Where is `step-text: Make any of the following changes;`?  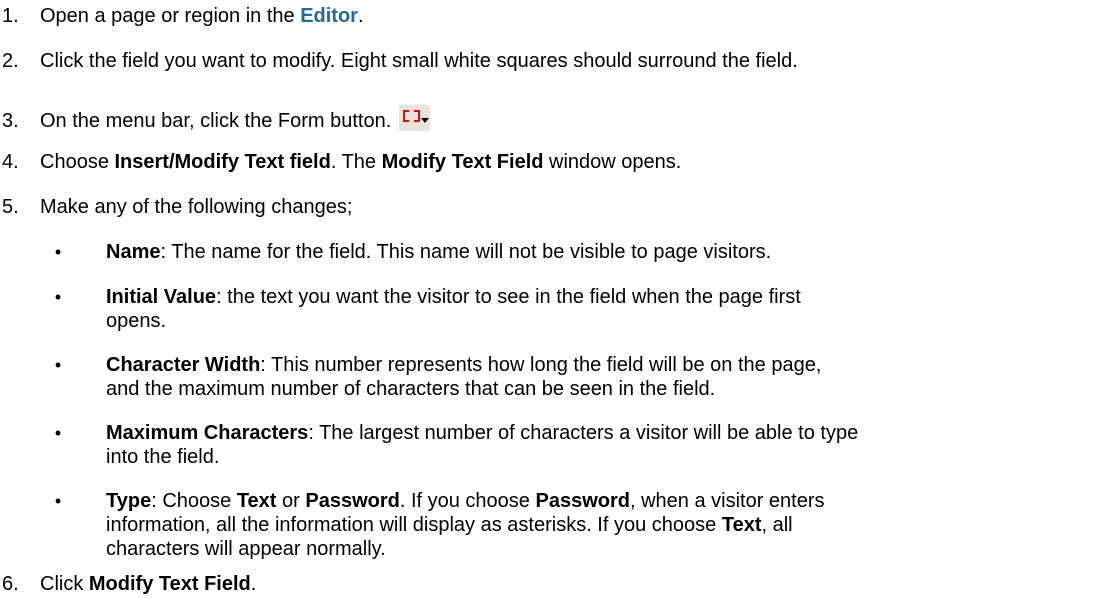 step-text: Make any of the following changes; is located at coordinates (196, 207).